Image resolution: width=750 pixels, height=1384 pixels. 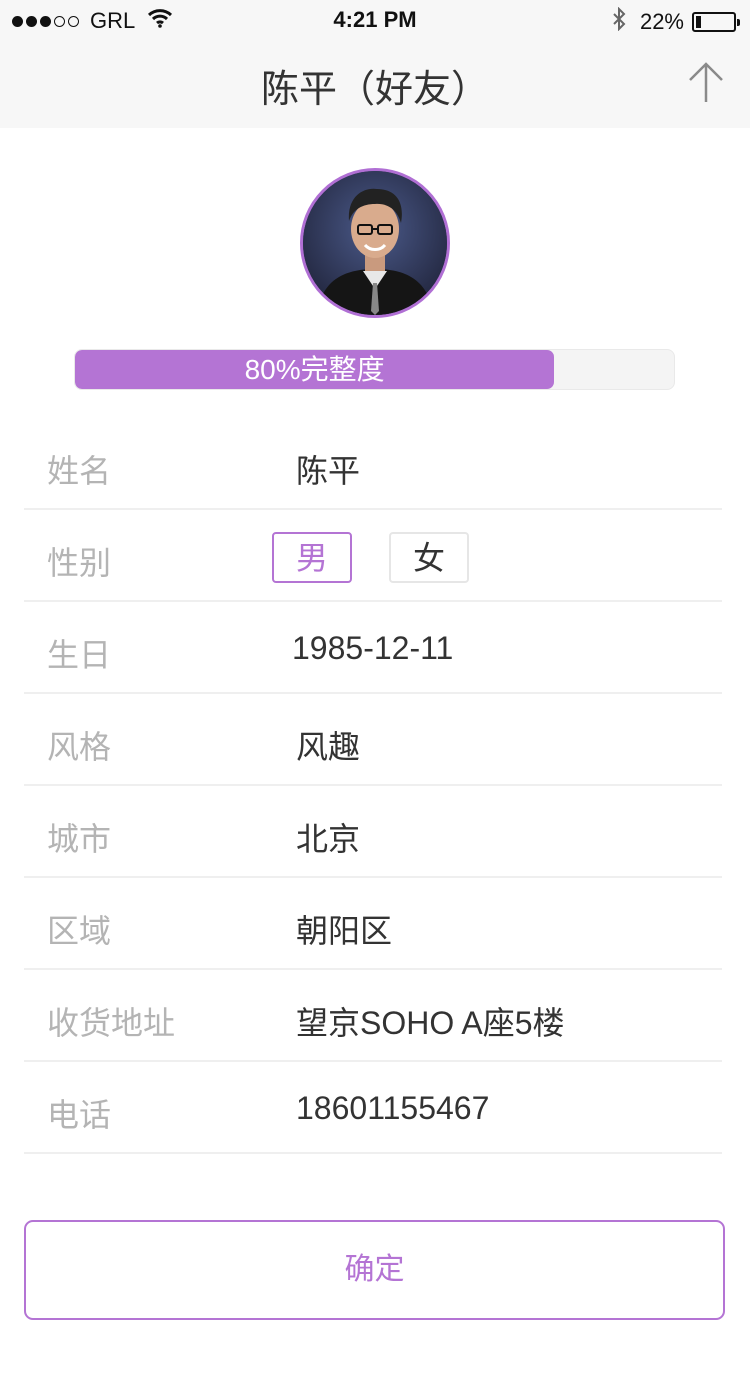 What do you see at coordinates (328, 745) in the screenshot?
I see `style-value: 风趣` at bounding box center [328, 745].